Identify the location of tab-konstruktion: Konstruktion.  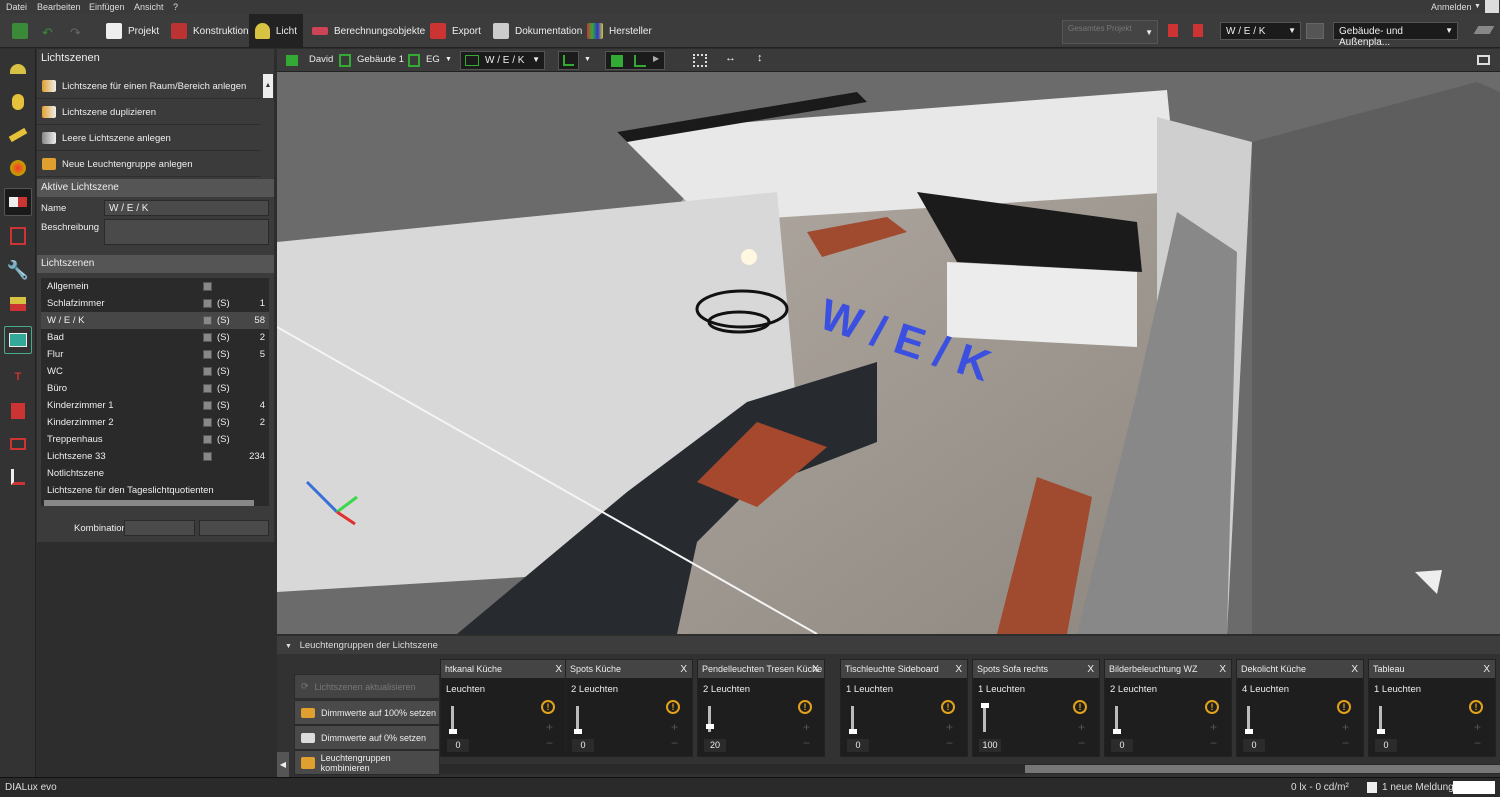
(210, 31).